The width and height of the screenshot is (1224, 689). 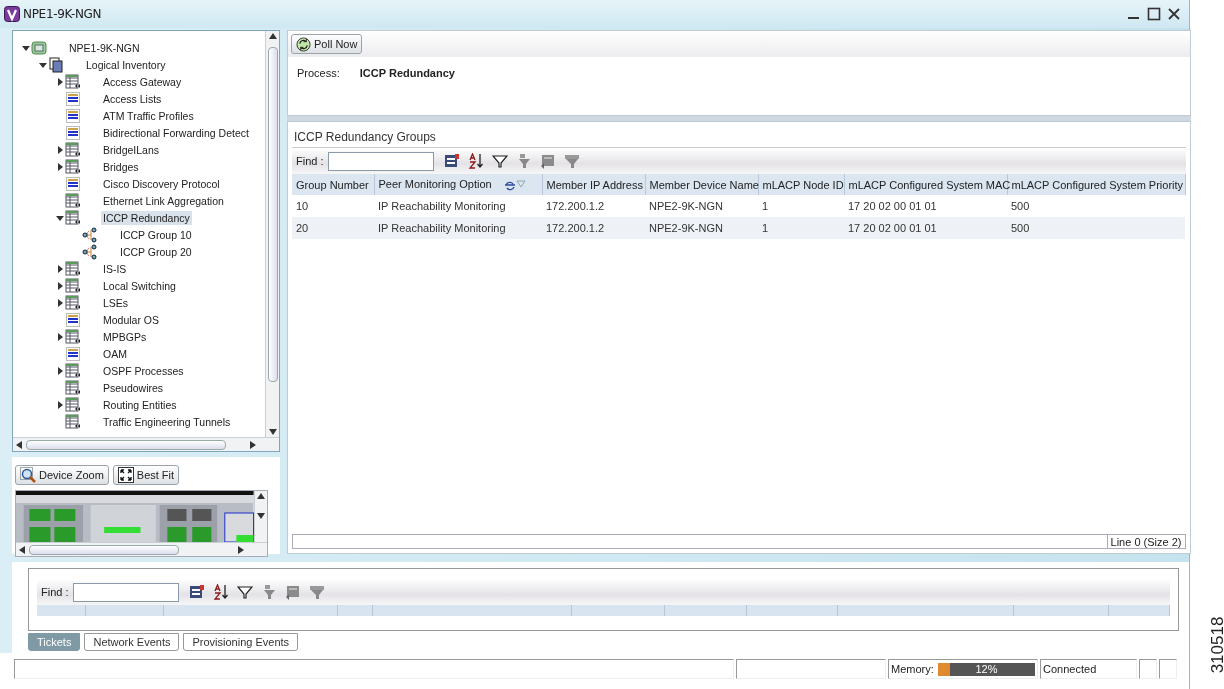 I want to click on tree-item: Traffic Engineering Tunnels, so click(x=167, y=421).